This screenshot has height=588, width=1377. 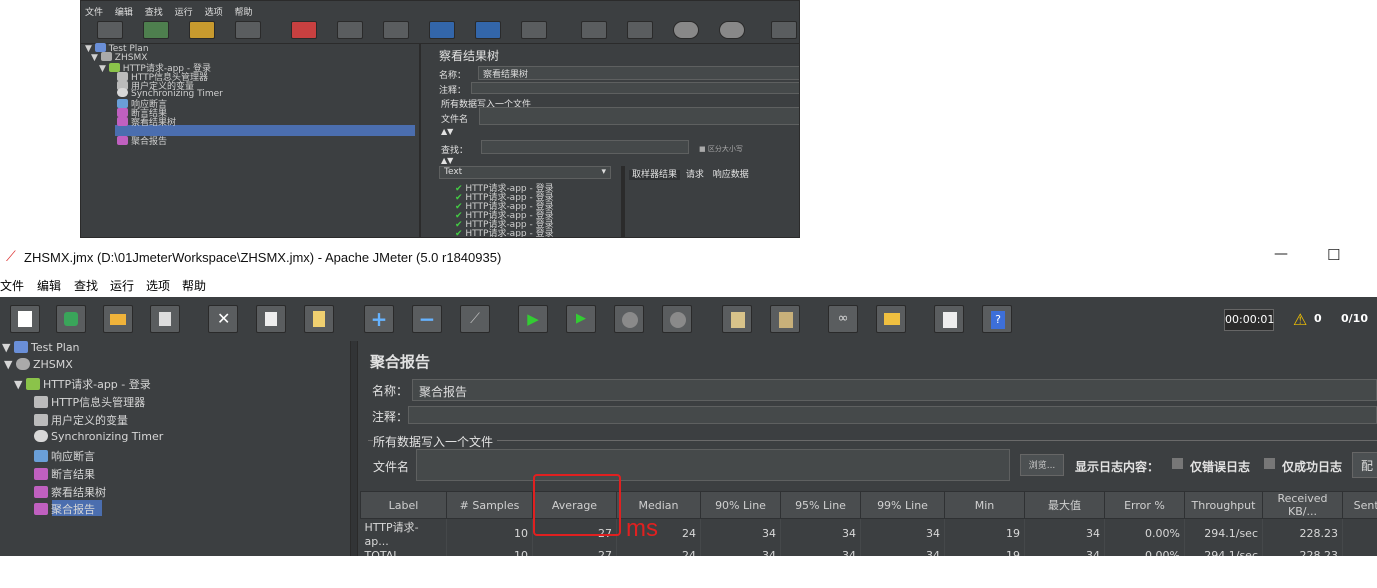 What do you see at coordinates (184, 13) in the screenshot?
I see `thumb-menu-run: 运行` at bounding box center [184, 13].